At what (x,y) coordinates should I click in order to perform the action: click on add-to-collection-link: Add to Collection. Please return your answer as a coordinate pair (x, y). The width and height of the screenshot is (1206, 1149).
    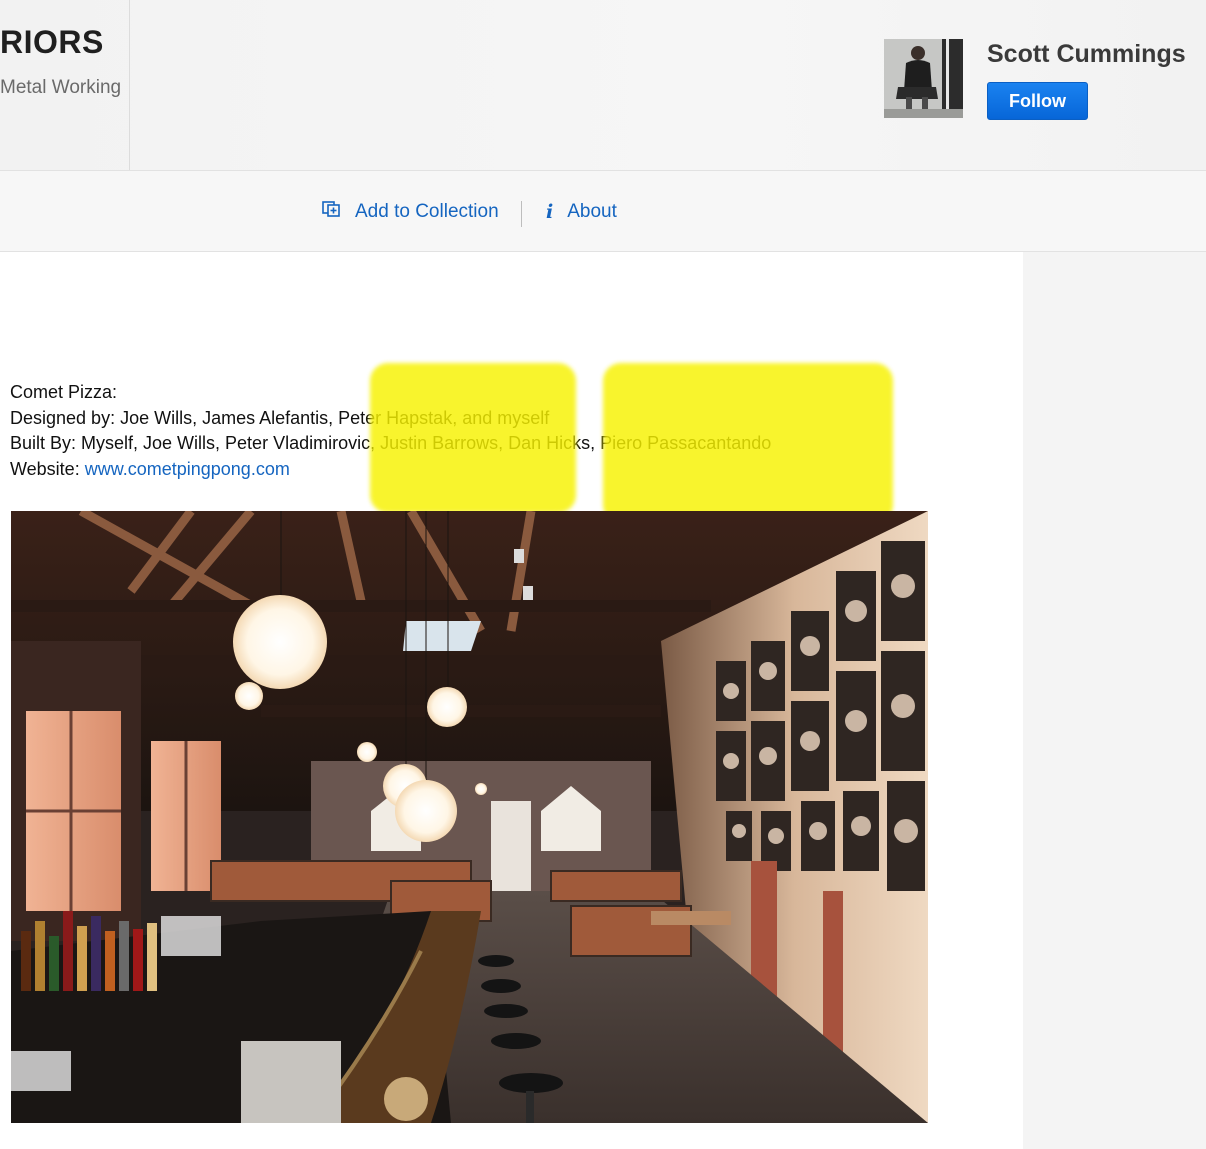
    Looking at the image, I should click on (410, 212).